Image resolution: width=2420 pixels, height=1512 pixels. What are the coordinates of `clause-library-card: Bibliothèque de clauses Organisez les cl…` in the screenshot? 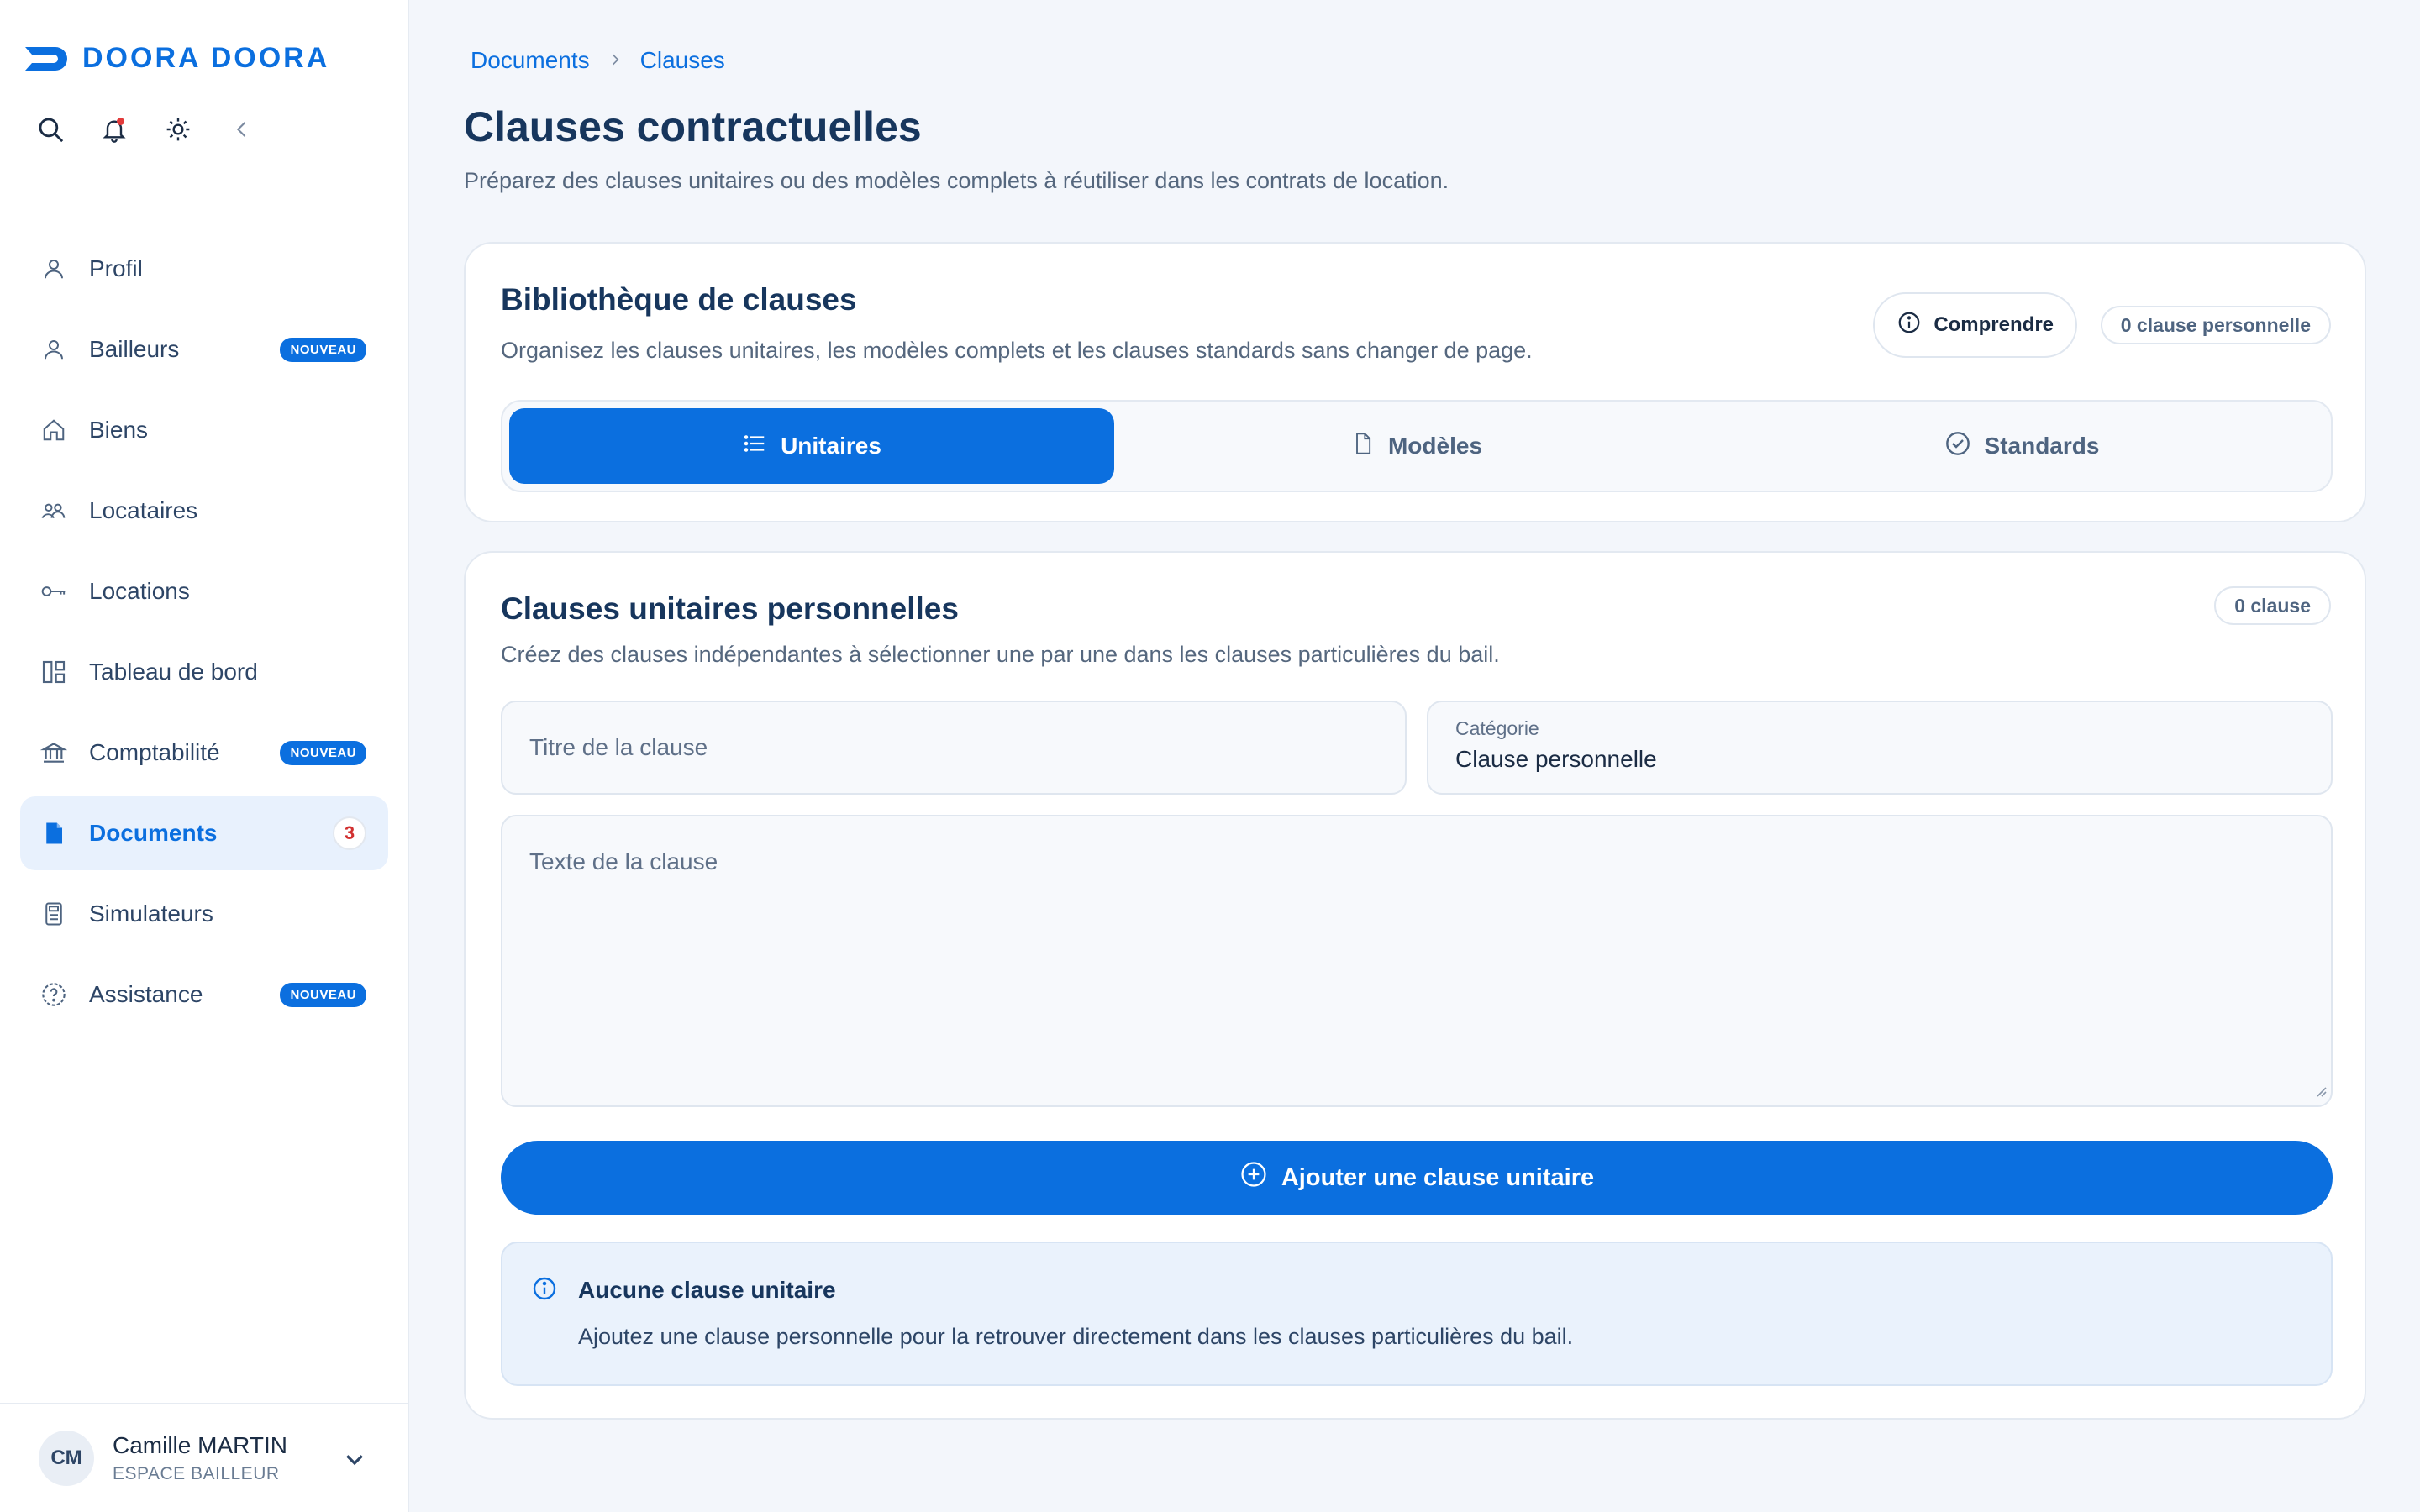 It's located at (1415, 382).